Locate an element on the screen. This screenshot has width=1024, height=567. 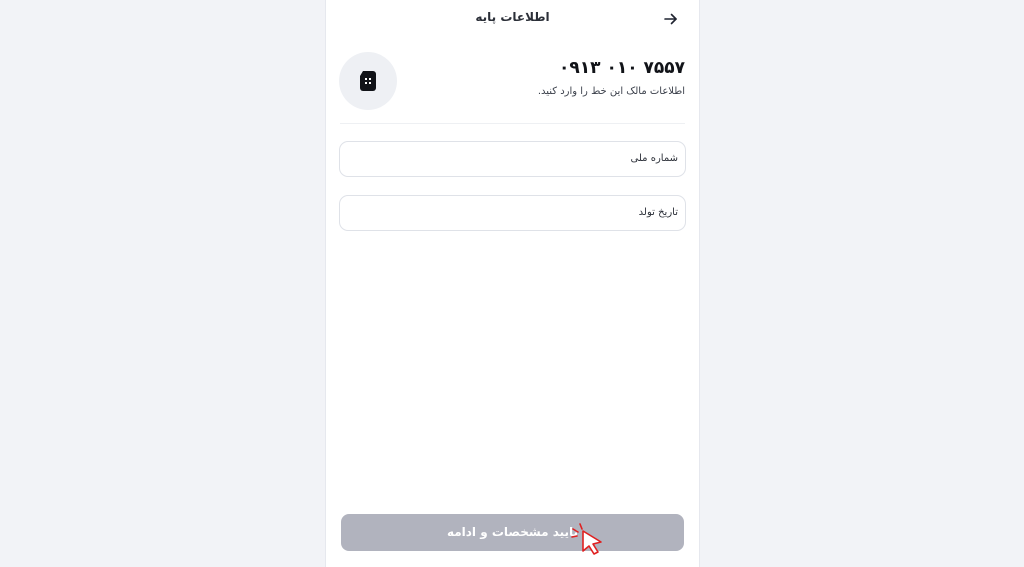
page-title: اطلاعات پایه is located at coordinates (512, 17).